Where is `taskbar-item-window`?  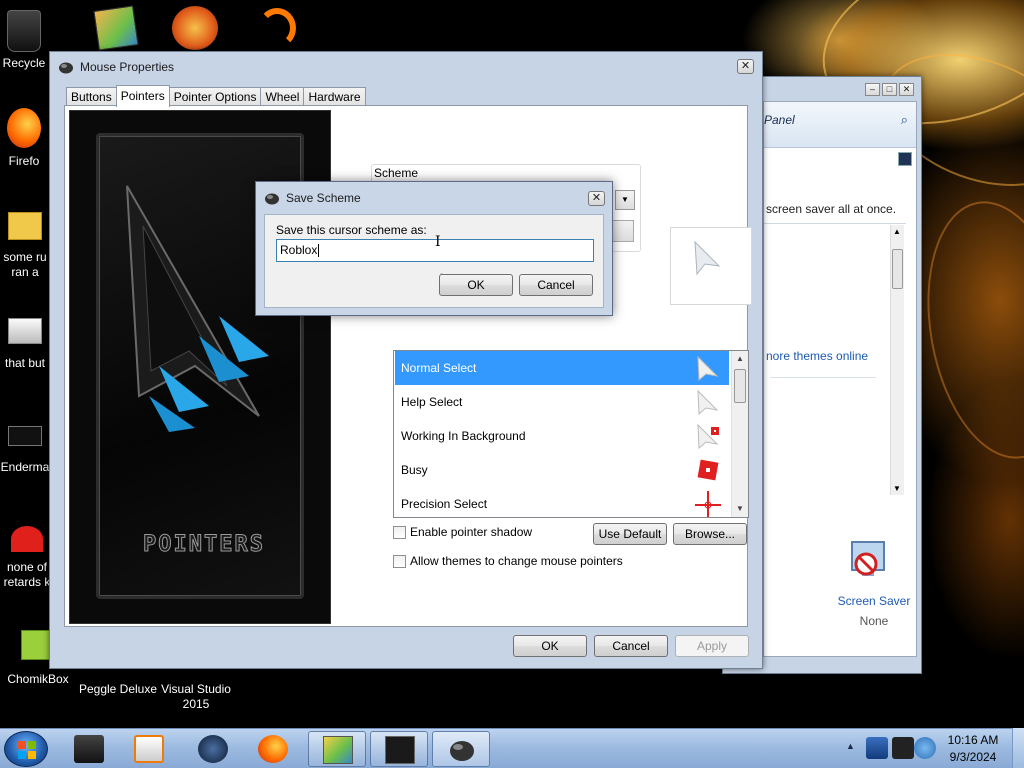
taskbar-item-window is located at coordinates (399, 749).